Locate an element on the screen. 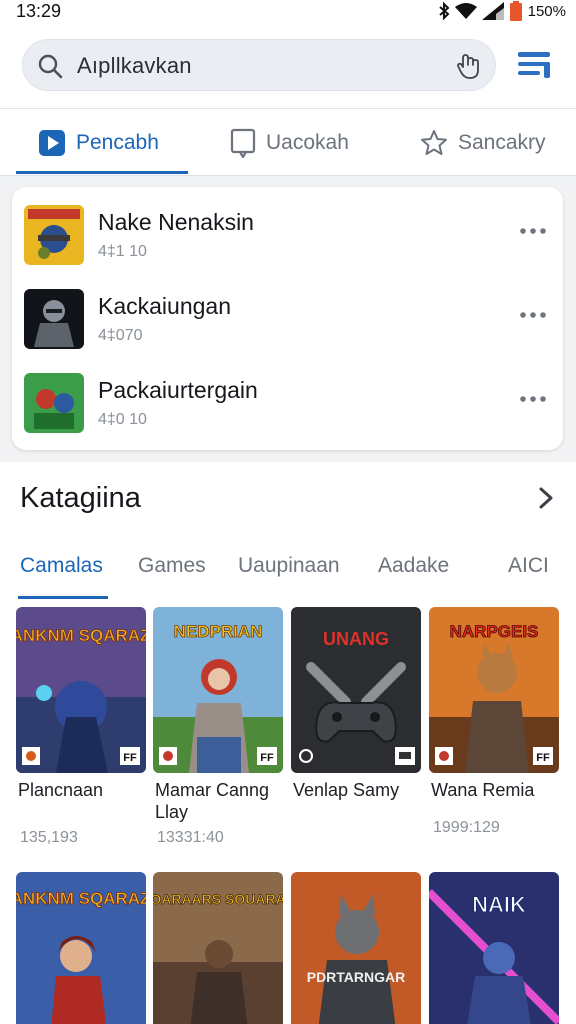  game-cover: PDRTARNGAR is located at coordinates (356, 948).